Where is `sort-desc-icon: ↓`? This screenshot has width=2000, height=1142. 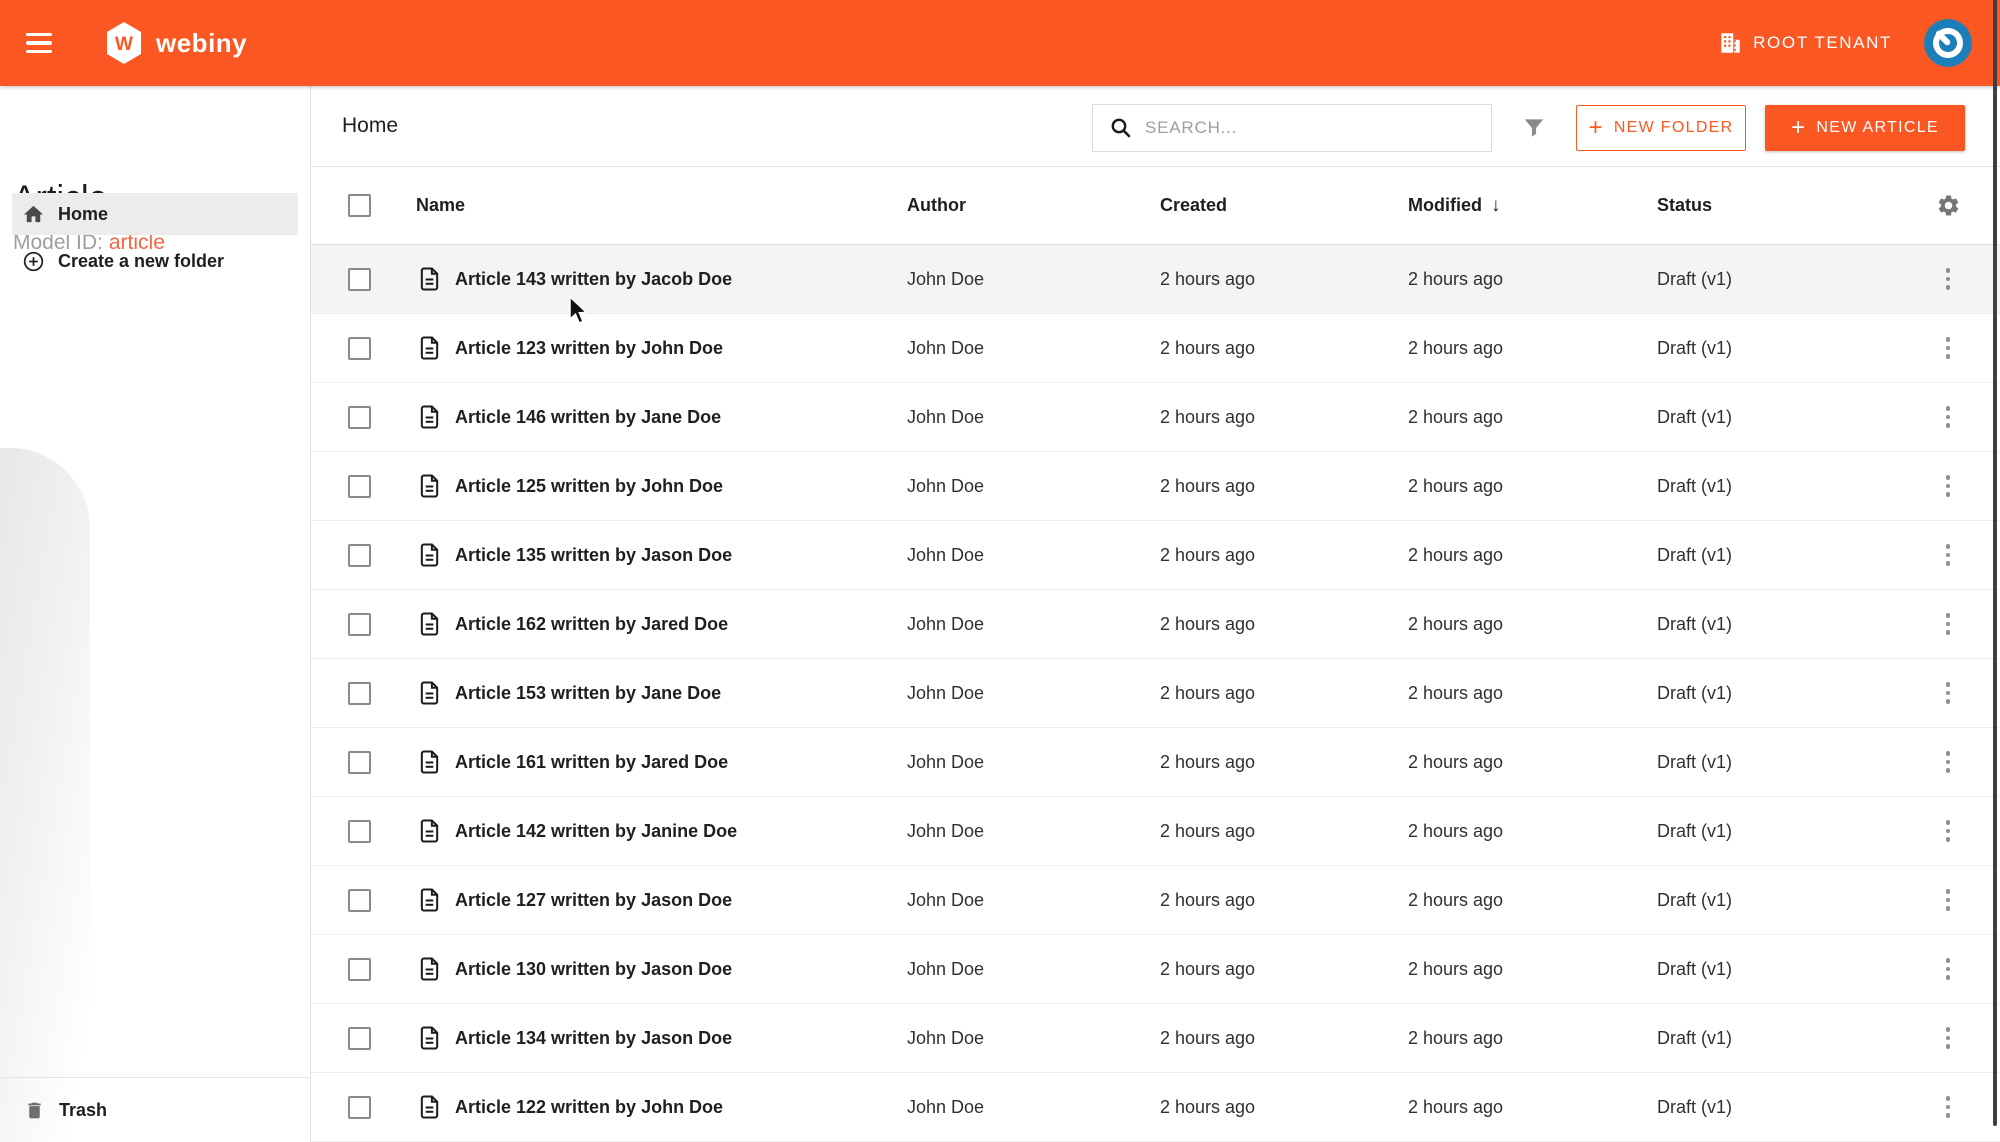 sort-desc-icon: ↓ is located at coordinates (1496, 206).